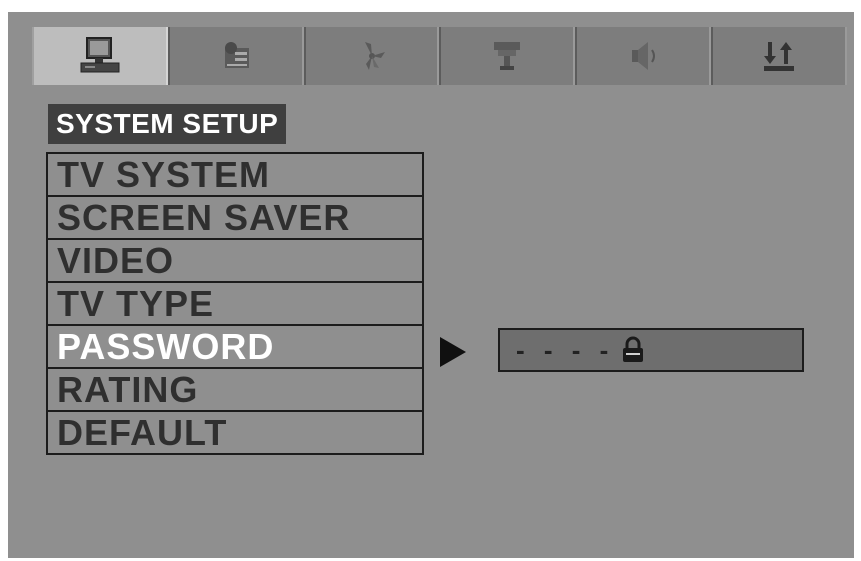  I want to click on selection-arrow-icon, so click(453, 352).